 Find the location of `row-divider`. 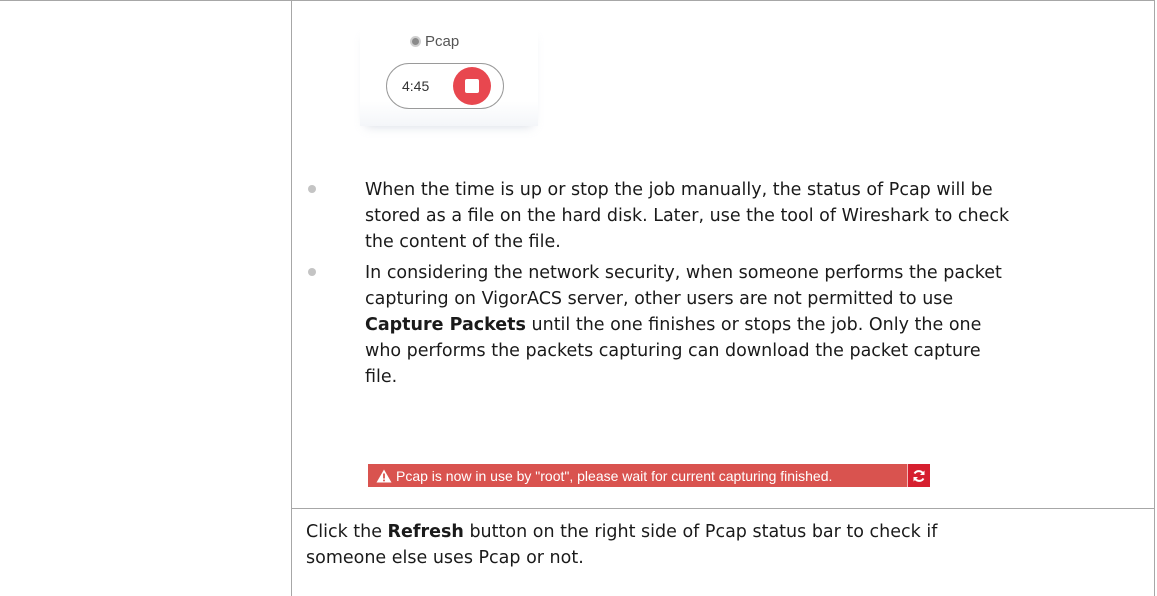

row-divider is located at coordinates (723, 508).